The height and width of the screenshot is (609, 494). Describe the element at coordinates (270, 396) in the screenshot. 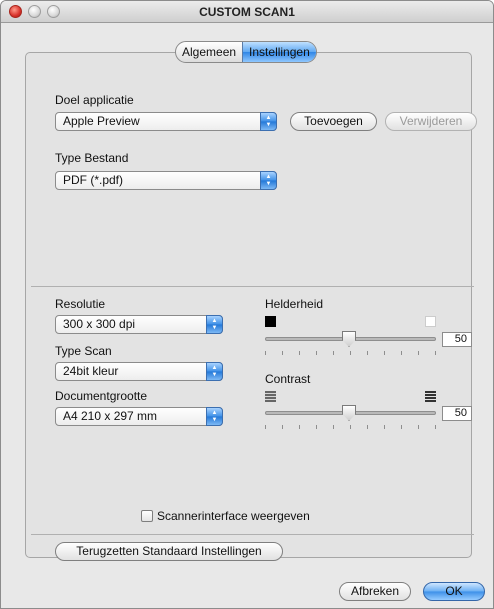

I see `low-contrast-icon` at that location.